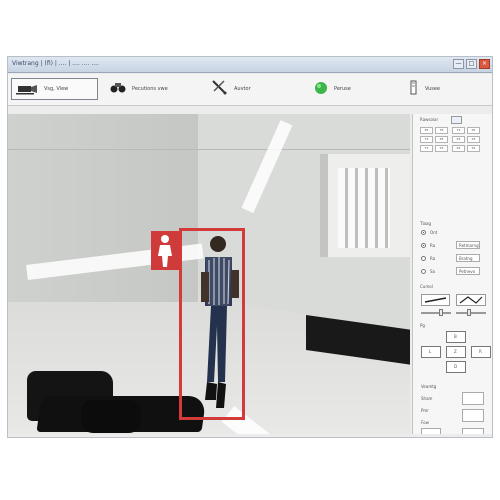 The image size is (500, 500). I want to click on tools-icon, so click(219, 89).